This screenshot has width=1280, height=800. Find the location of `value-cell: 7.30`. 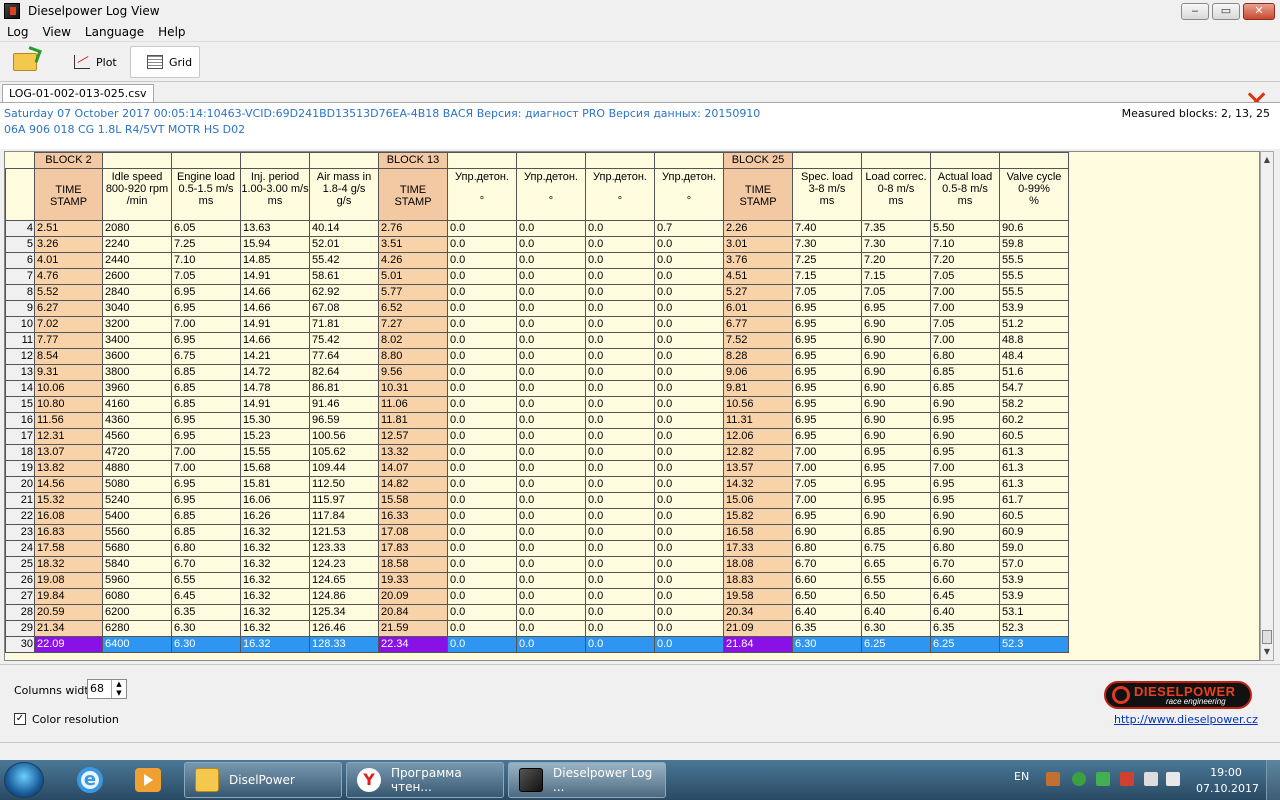

value-cell: 7.30 is located at coordinates (827, 244).